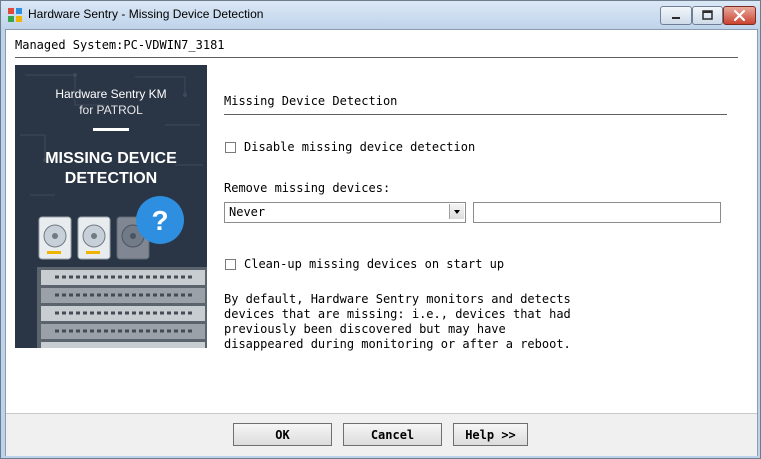 This screenshot has height=459, width=761. What do you see at coordinates (345, 212) in the screenshot?
I see `remove-devices-dropdown: Never` at bounding box center [345, 212].